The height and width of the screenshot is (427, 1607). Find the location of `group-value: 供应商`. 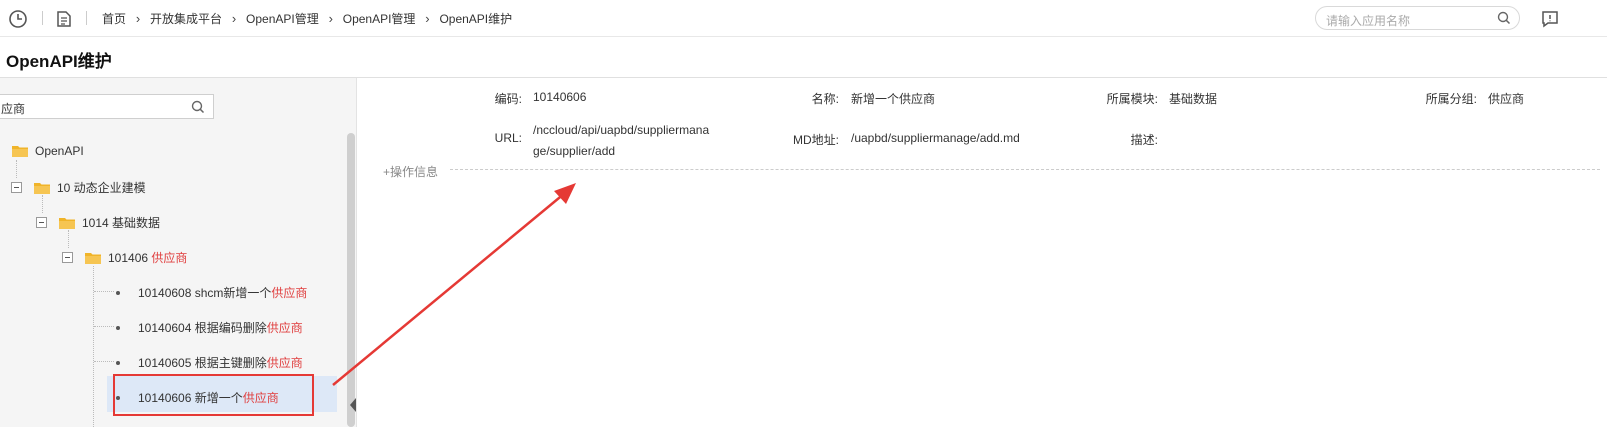

group-value: 供应商 is located at coordinates (1506, 99).